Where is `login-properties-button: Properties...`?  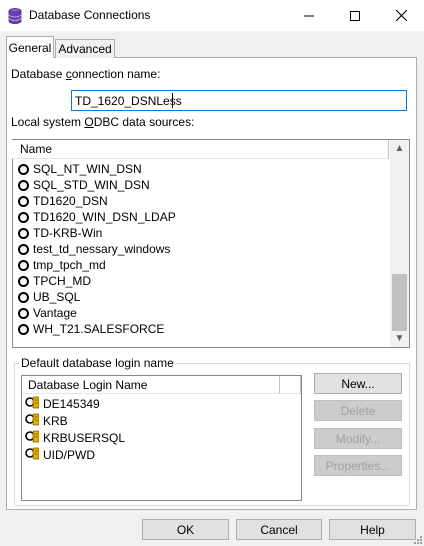 login-properties-button: Properties... is located at coordinates (358, 465).